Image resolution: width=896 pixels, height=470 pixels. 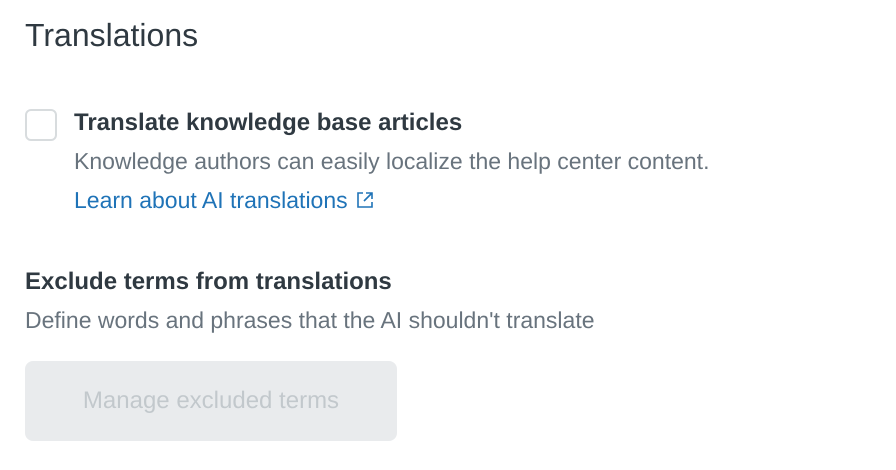 What do you see at coordinates (310, 320) in the screenshot?
I see `section-description: Define words and phrases that the AI shouldn't translate` at bounding box center [310, 320].